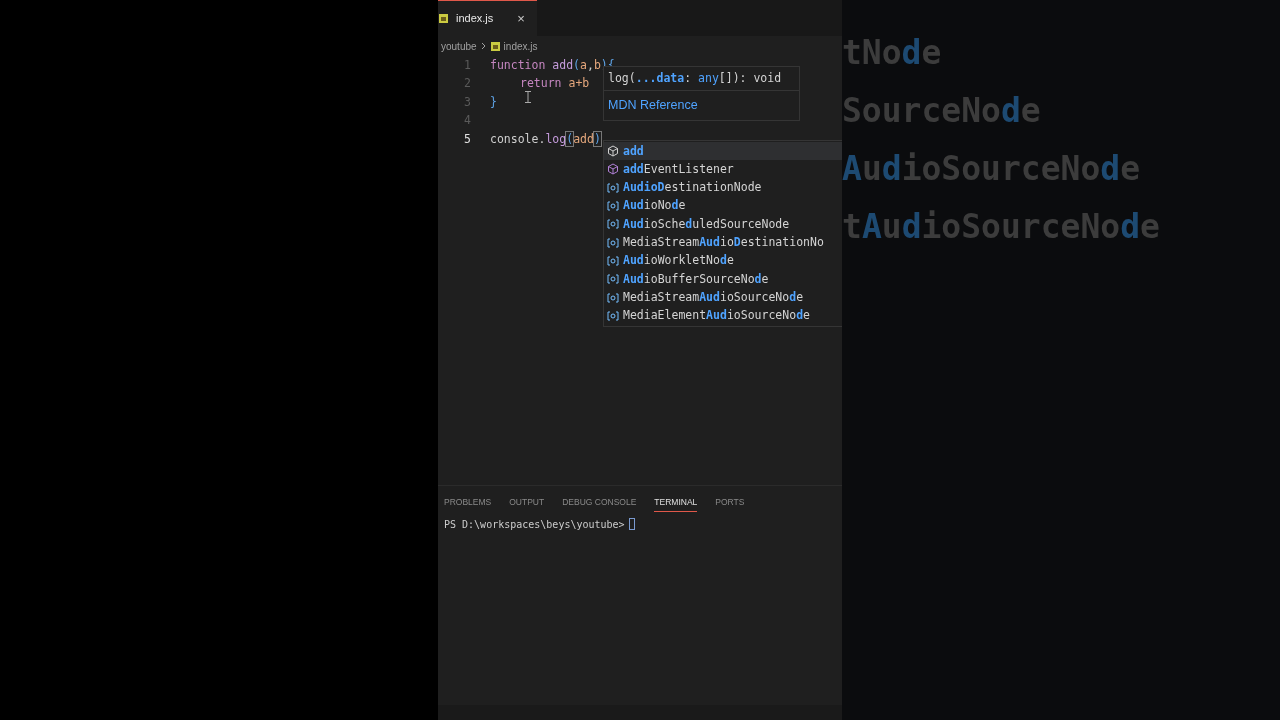  Describe the element at coordinates (483, 46) in the screenshot. I see `chevron-icon` at that location.